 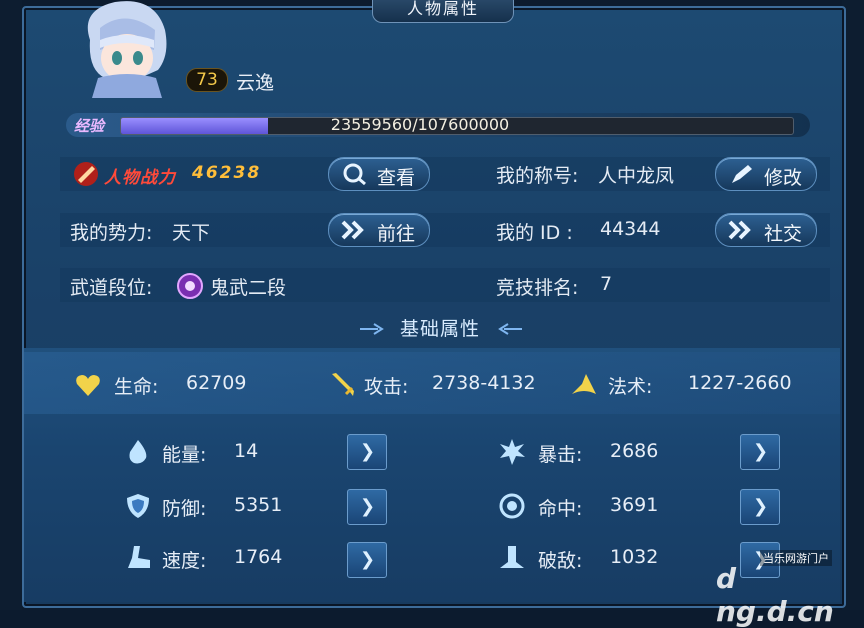 I want to click on social-button: 社交, so click(x=766, y=230).